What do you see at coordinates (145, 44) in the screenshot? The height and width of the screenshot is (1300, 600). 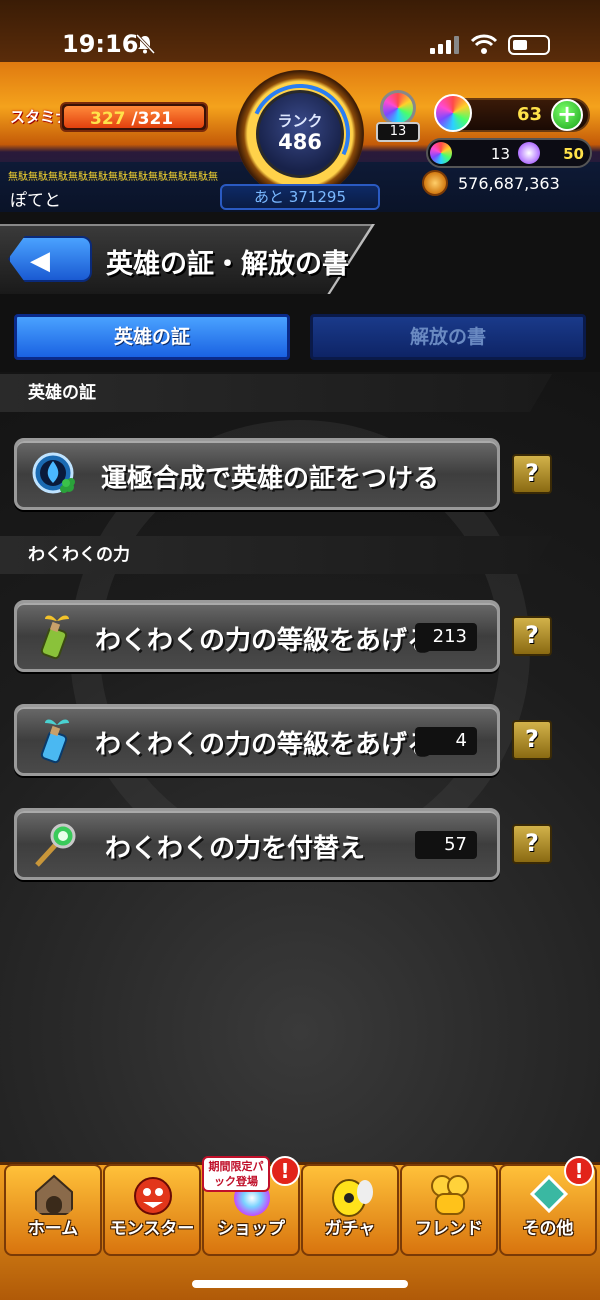 I see `bell-muted-icon` at bounding box center [145, 44].